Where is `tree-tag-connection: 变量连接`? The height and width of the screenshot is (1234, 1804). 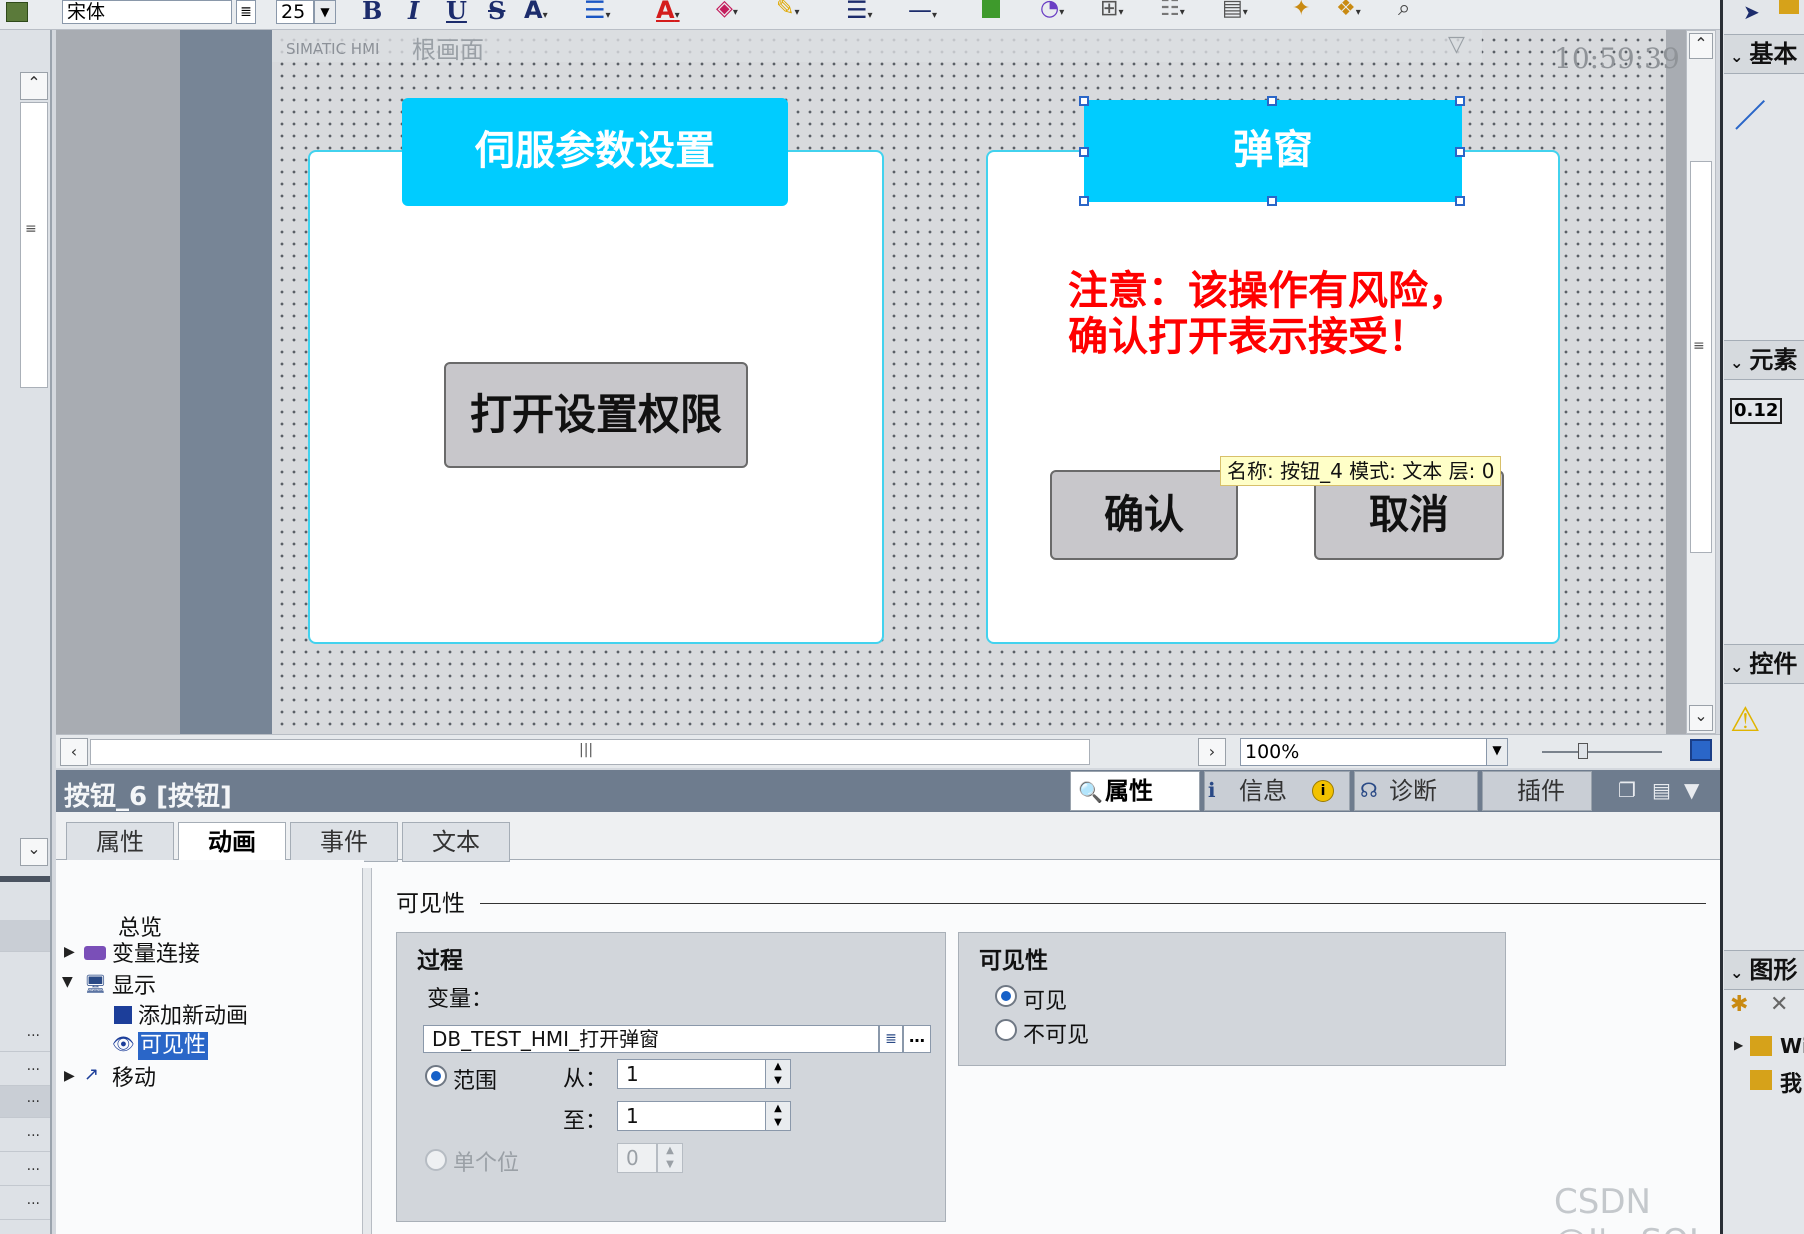 tree-tag-connection: 变量连接 is located at coordinates (156, 954).